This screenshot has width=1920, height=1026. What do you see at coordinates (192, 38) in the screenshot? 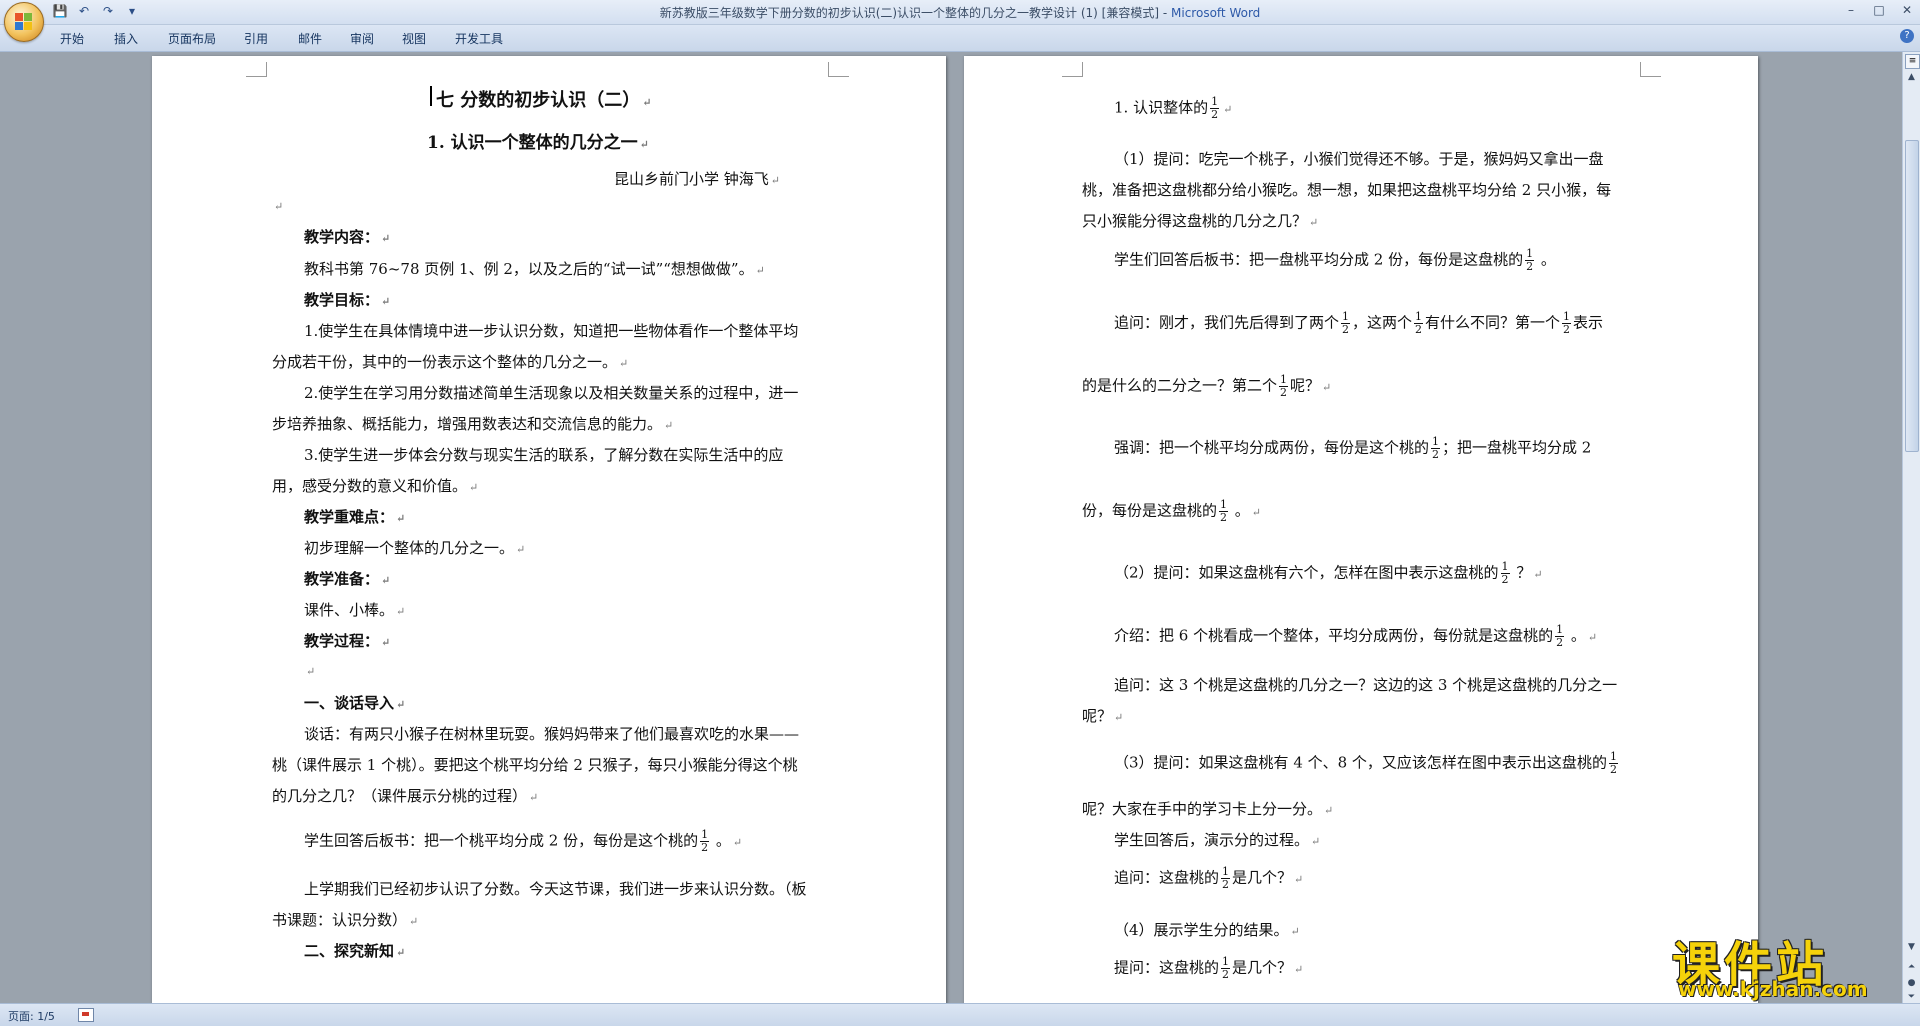
I see `tab-page-layout: 页面布局` at bounding box center [192, 38].